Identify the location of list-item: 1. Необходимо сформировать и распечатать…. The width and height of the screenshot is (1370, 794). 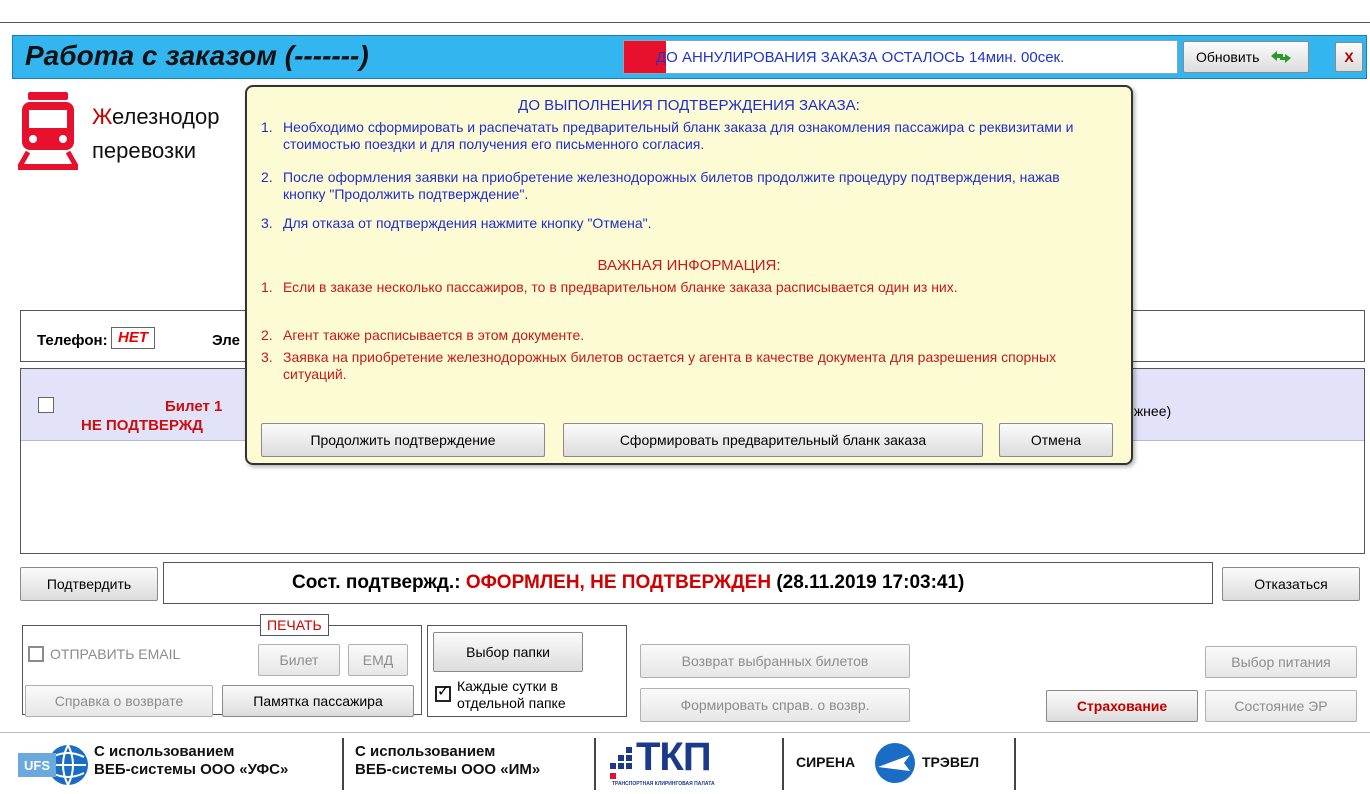
(691, 137).